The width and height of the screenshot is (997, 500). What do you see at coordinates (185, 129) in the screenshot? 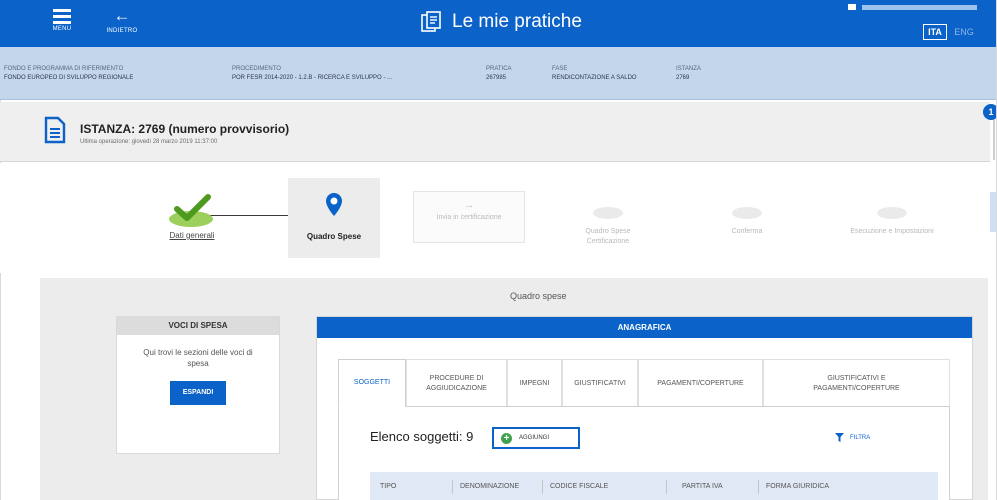
I see `instance-title: ISTANZA: 2769 (numero provvisorio)` at bounding box center [185, 129].